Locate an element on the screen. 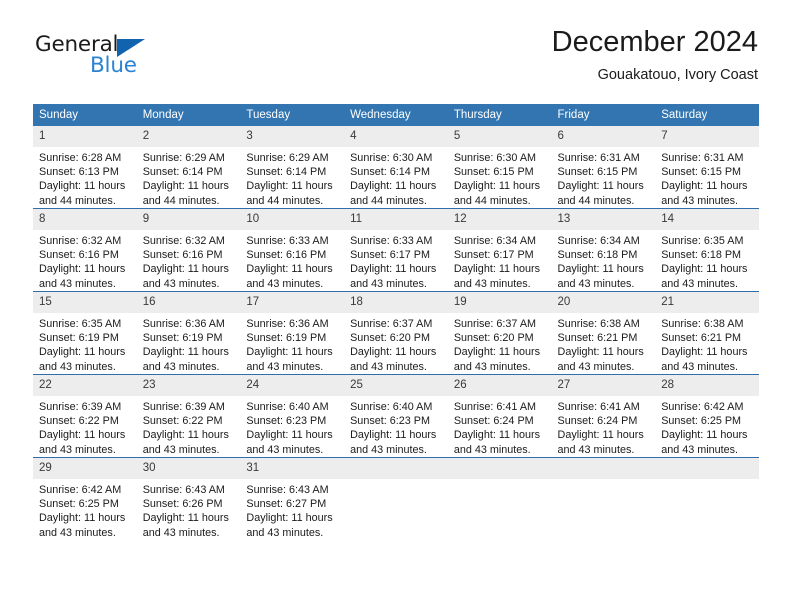  sunset-time: Sunset: 6:26 PM is located at coordinates (182, 504).